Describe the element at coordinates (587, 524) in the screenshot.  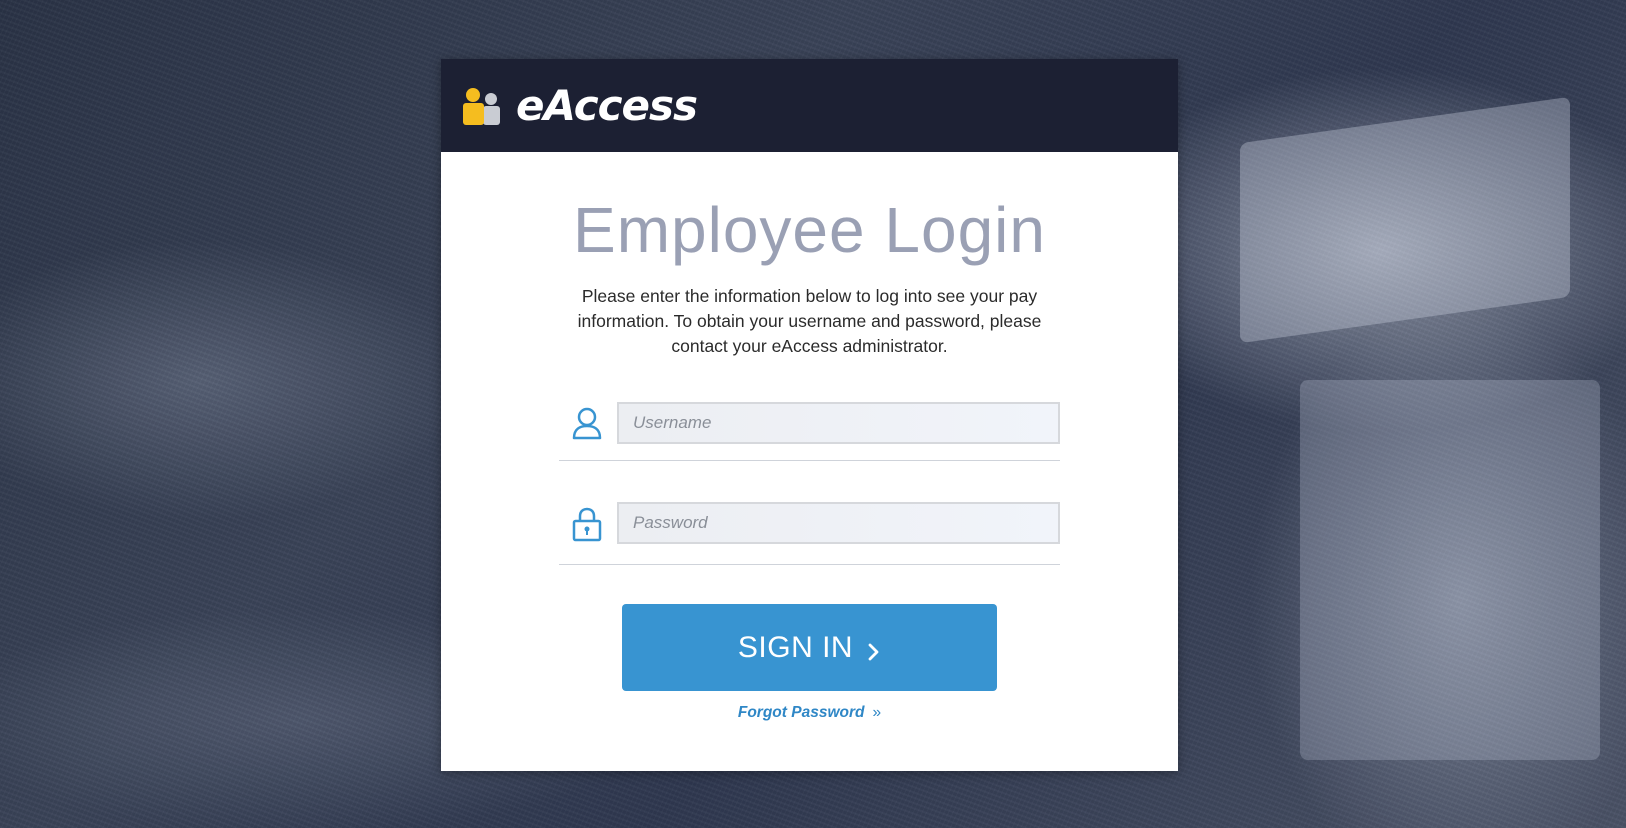
I see `lock-icon` at that location.